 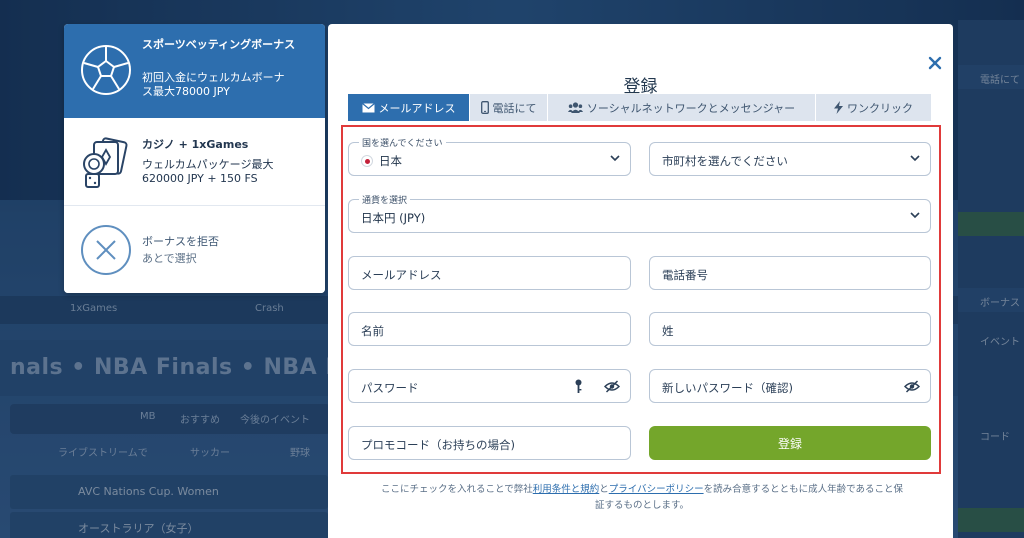 I want to click on terms-link: 利用条件と規約, so click(x=566, y=489).